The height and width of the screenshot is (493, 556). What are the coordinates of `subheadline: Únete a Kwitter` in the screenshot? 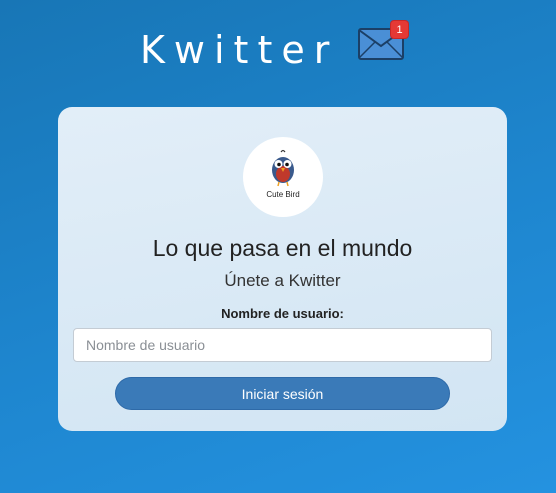 It's located at (282, 280).